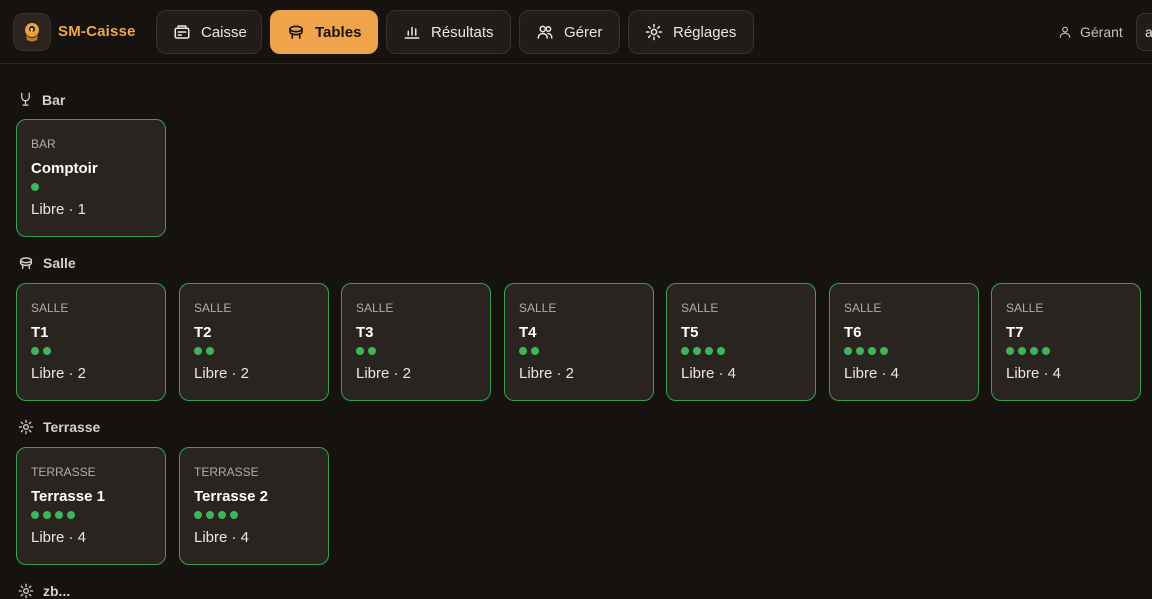 This screenshot has height=599, width=1152. What do you see at coordinates (545, 32) in the screenshot?
I see `users-icon` at bounding box center [545, 32].